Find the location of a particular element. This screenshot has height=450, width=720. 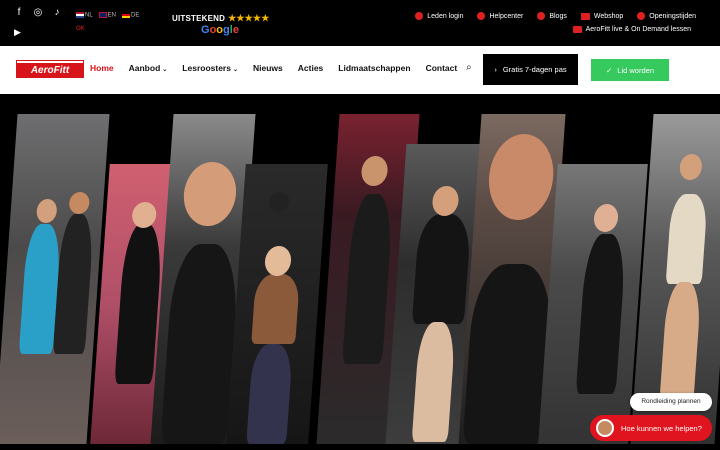

blogs-label: Blogs is located at coordinates (558, 16).